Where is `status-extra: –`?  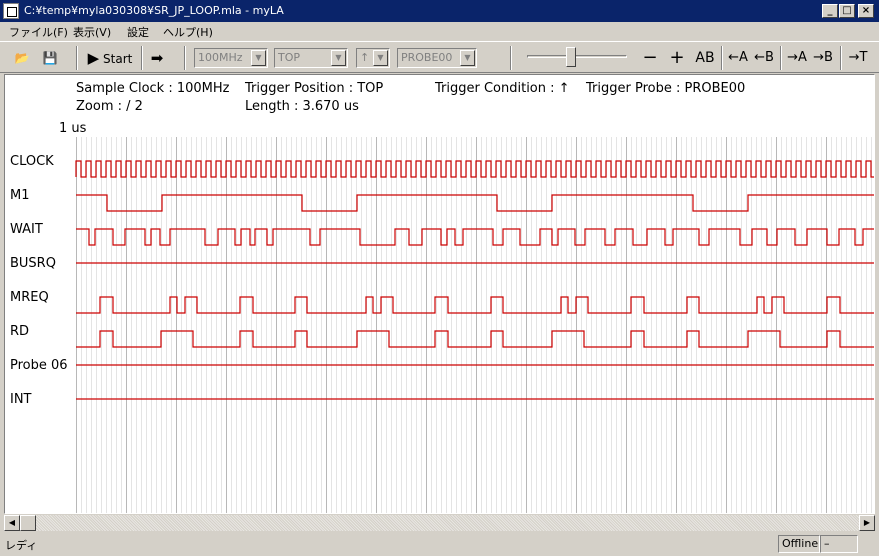 status-extra: – is located at coordinates (839, 544).